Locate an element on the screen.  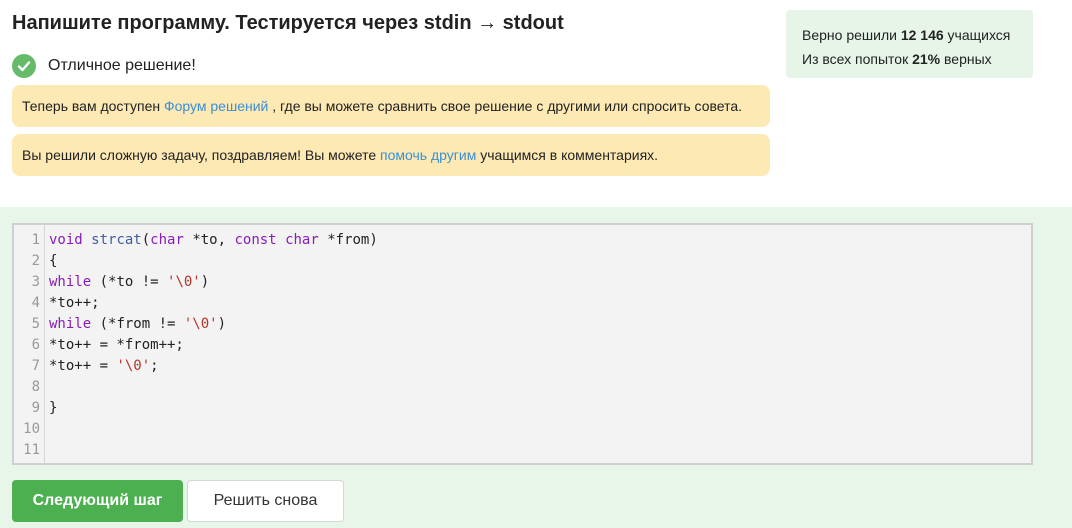
code-line: while (*to != '\0') is located at coordinates (213, 282).